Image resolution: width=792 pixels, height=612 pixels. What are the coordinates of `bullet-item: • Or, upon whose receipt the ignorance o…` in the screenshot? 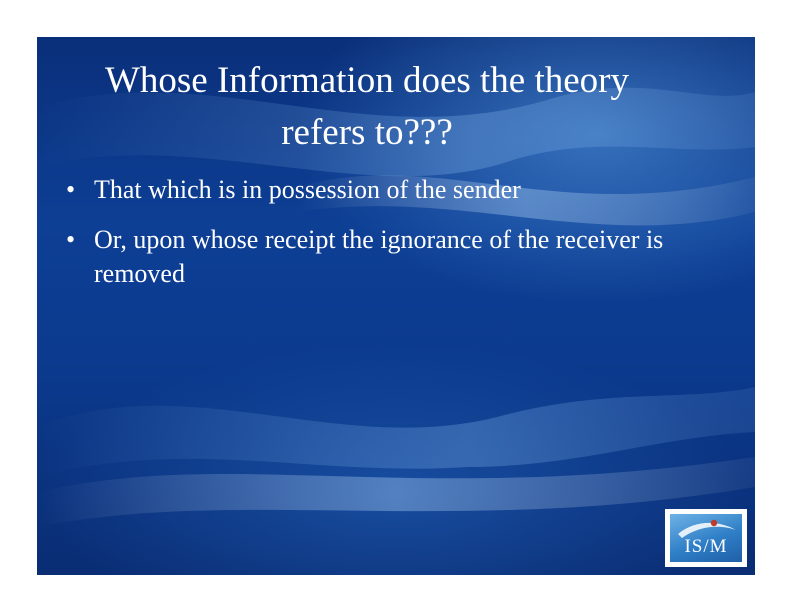 It's located at (383, 257).